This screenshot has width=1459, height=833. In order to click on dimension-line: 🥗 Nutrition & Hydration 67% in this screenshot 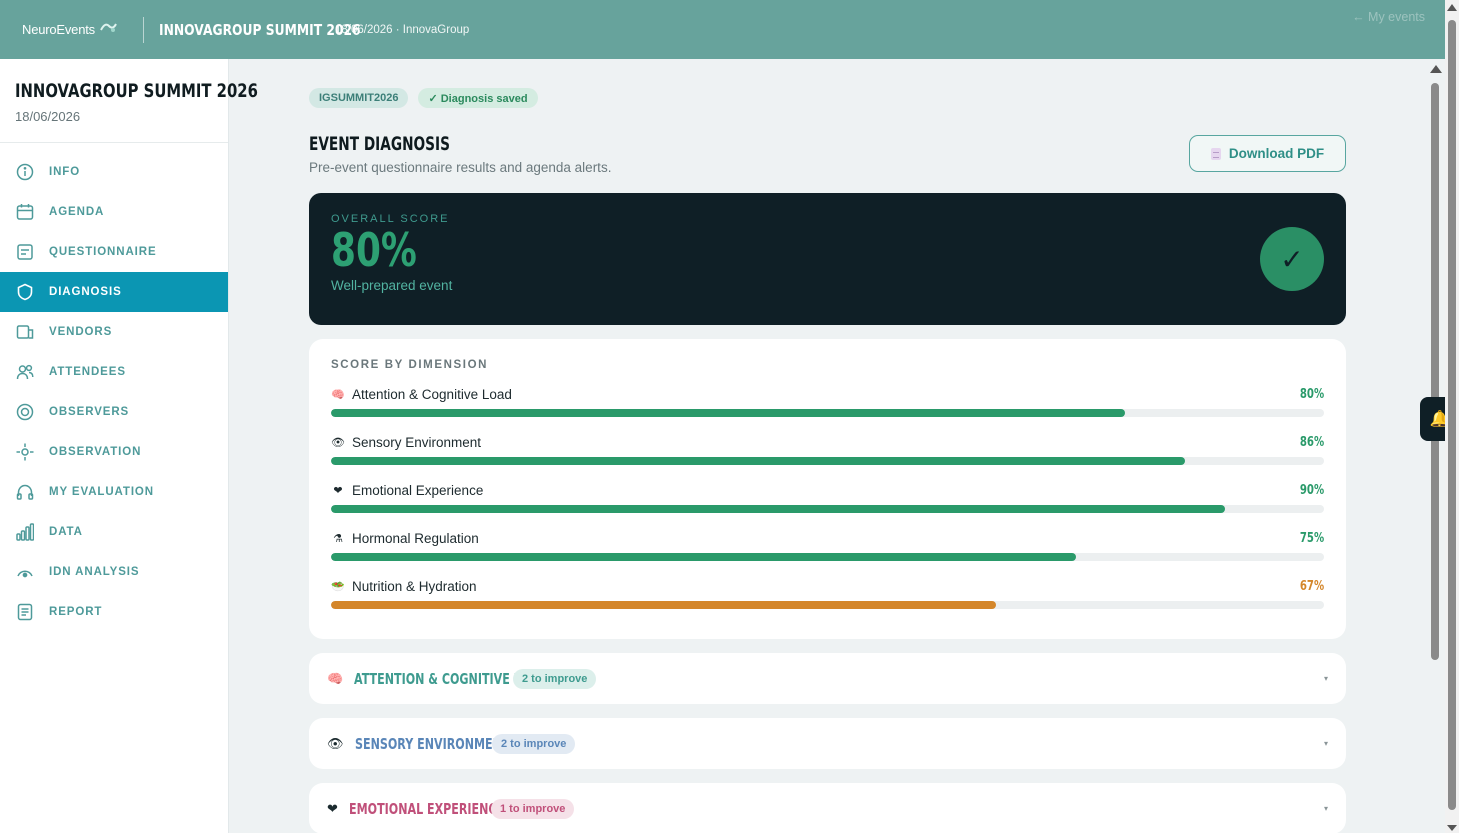, I will do `click(827, 586)`.